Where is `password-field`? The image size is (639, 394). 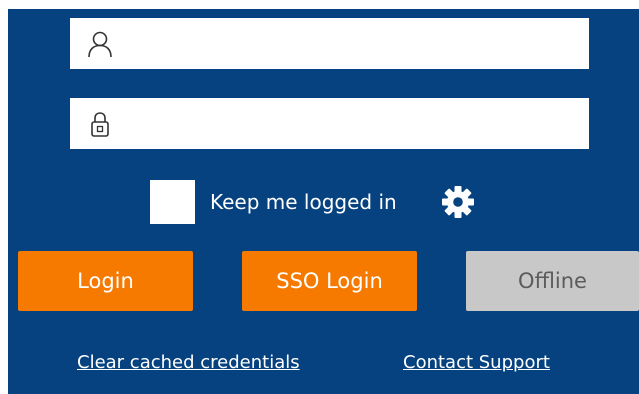 password-field is located at coordinates (329, 123).